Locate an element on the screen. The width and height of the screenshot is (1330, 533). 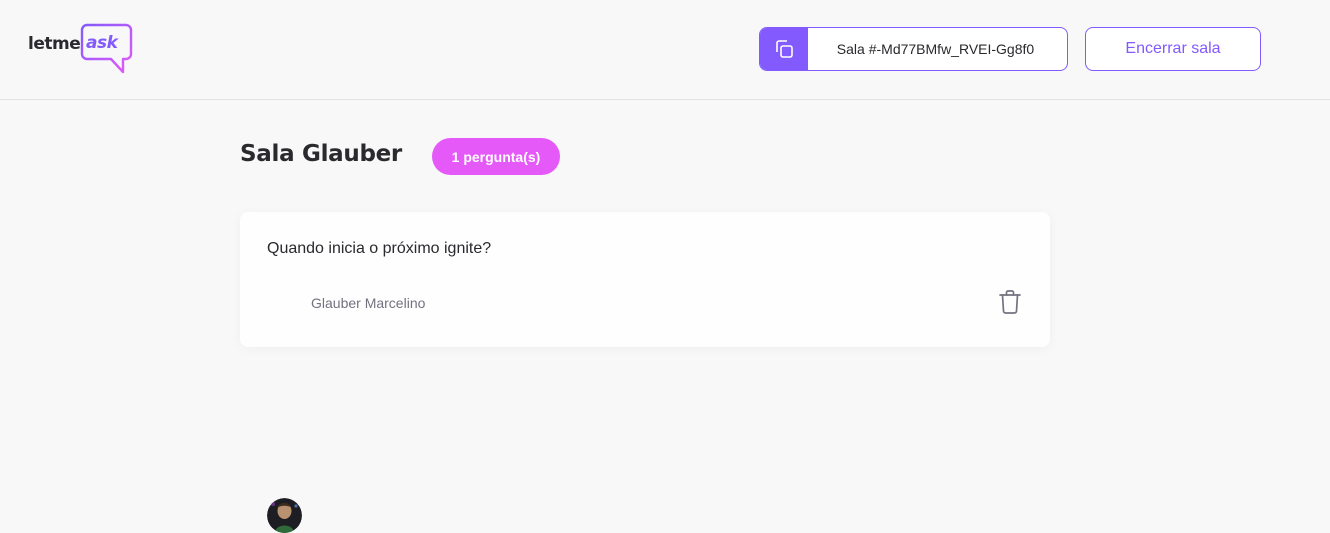
copy-button-icon-box is located at coordinates (784, 49).